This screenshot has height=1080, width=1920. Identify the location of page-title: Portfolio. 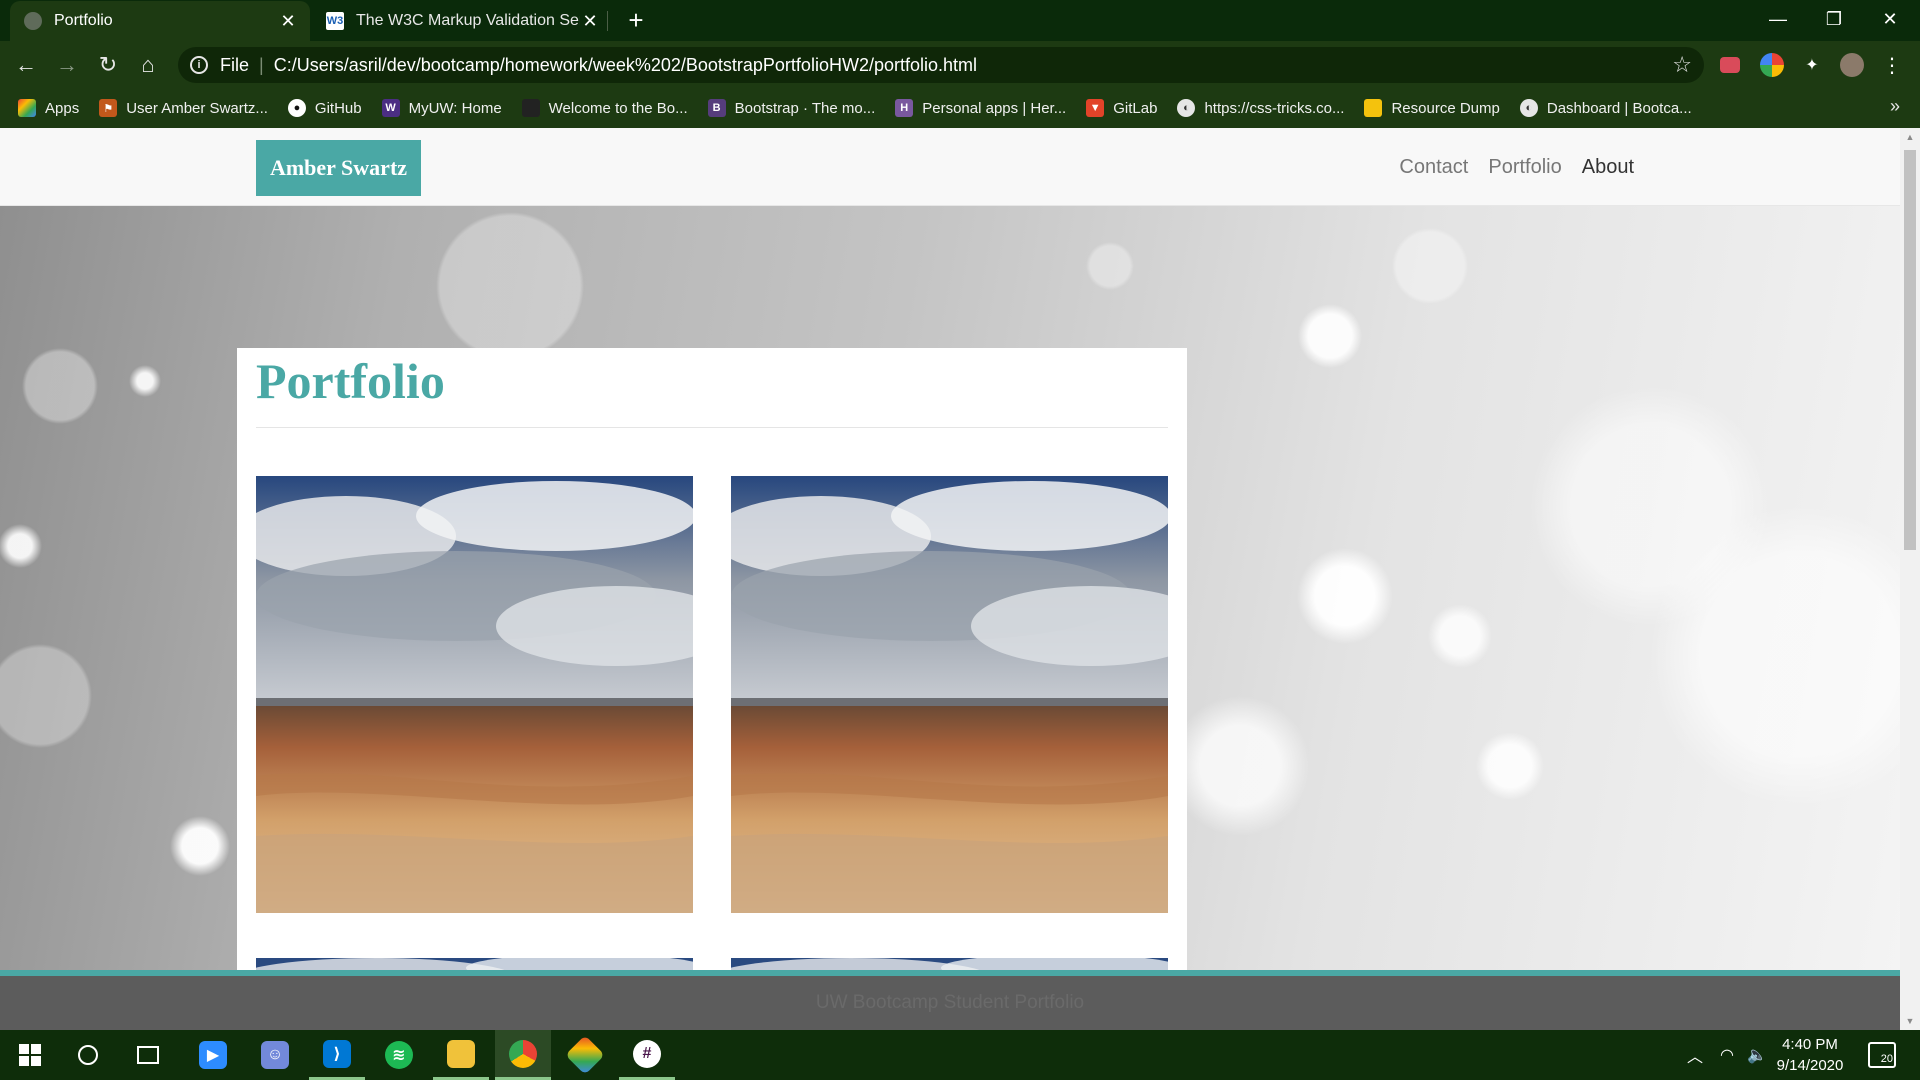
(350, 381).